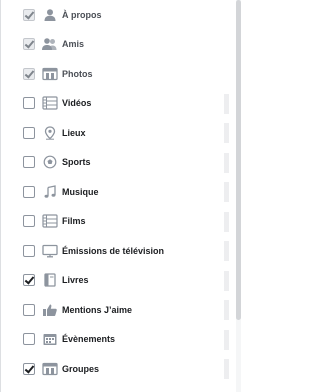 This screenshot has height=392, width=320. What do you see at coordinates (49, 162) in the screenshot?
I see `sports-ball-icon` at bounding box center [49, 162].